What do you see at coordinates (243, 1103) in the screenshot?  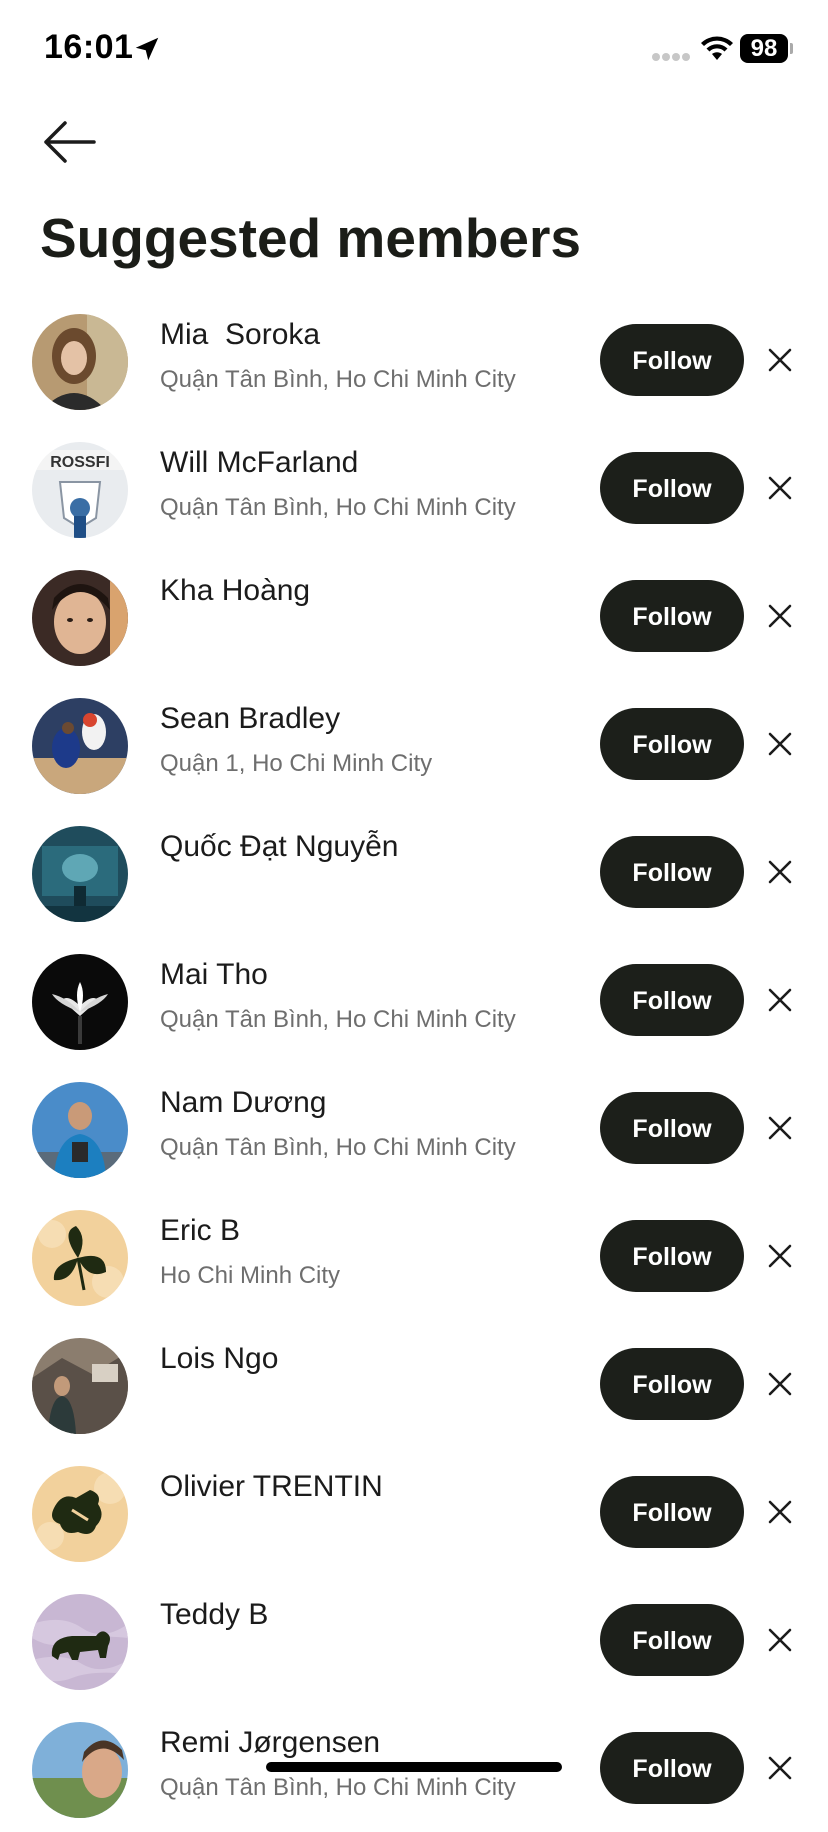 I see `member-name: Nam Dương` at bounding box center [243, 1103].